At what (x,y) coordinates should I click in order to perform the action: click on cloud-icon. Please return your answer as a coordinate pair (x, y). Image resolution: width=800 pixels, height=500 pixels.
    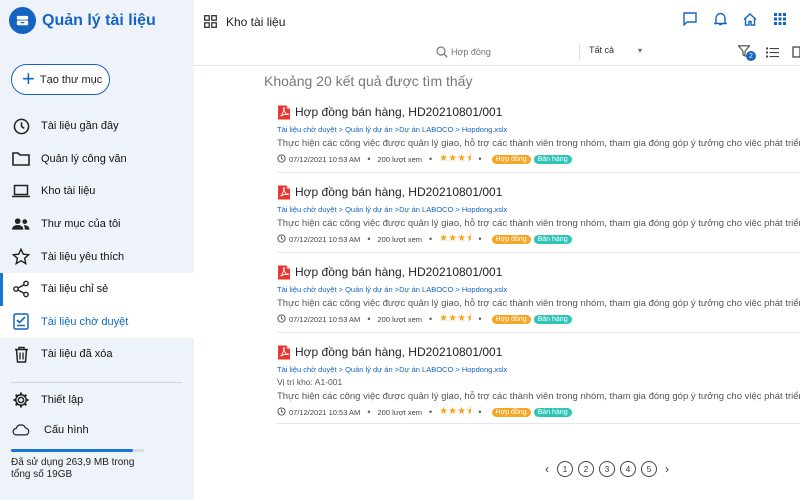
    Looking at the image, I should click on (21, 430).